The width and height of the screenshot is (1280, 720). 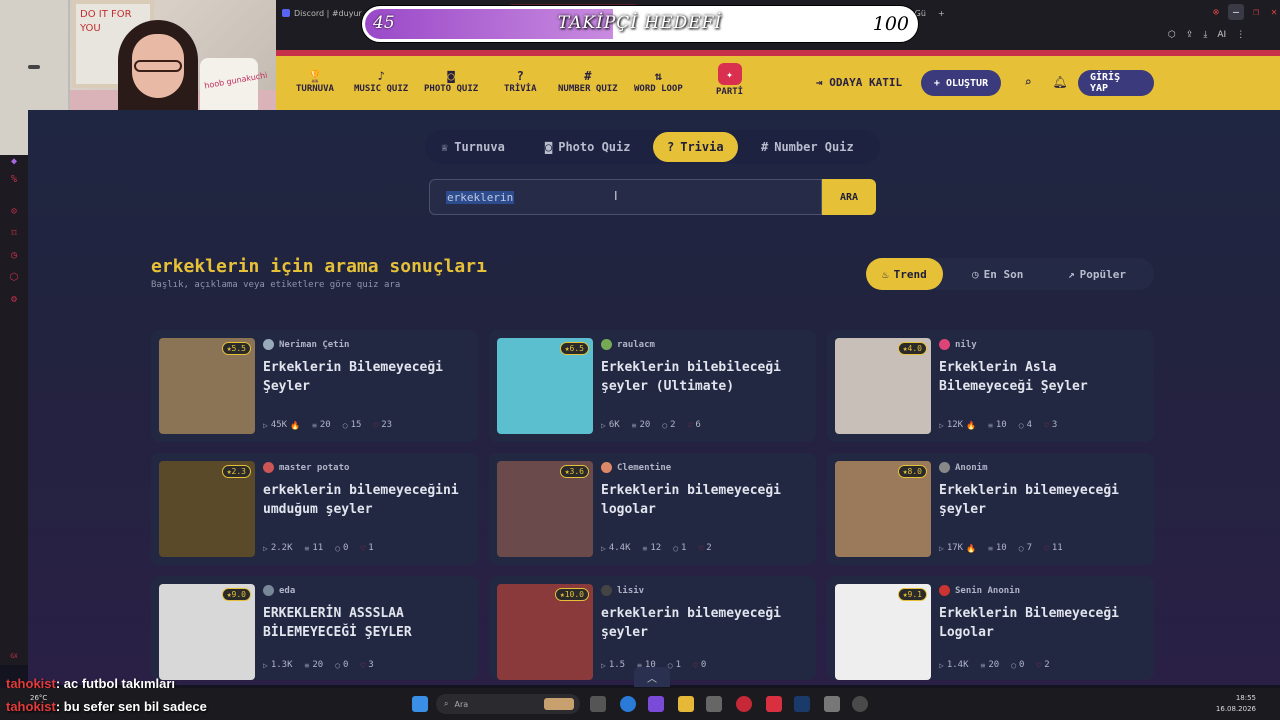 I want to click on bell-icon: 🔔︎, so click(x=1060, y=82).